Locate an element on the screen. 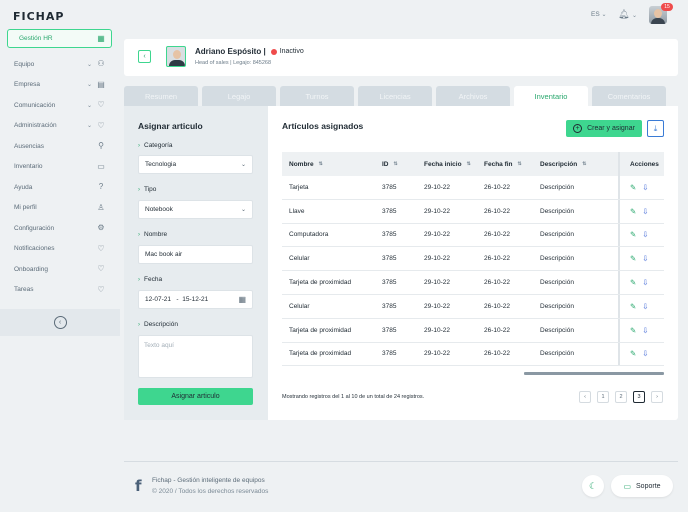 This screenshot has width=688, height=512. sidebar-item-onboarding: Onboarding ♡ is located at coordinates (60, 269).